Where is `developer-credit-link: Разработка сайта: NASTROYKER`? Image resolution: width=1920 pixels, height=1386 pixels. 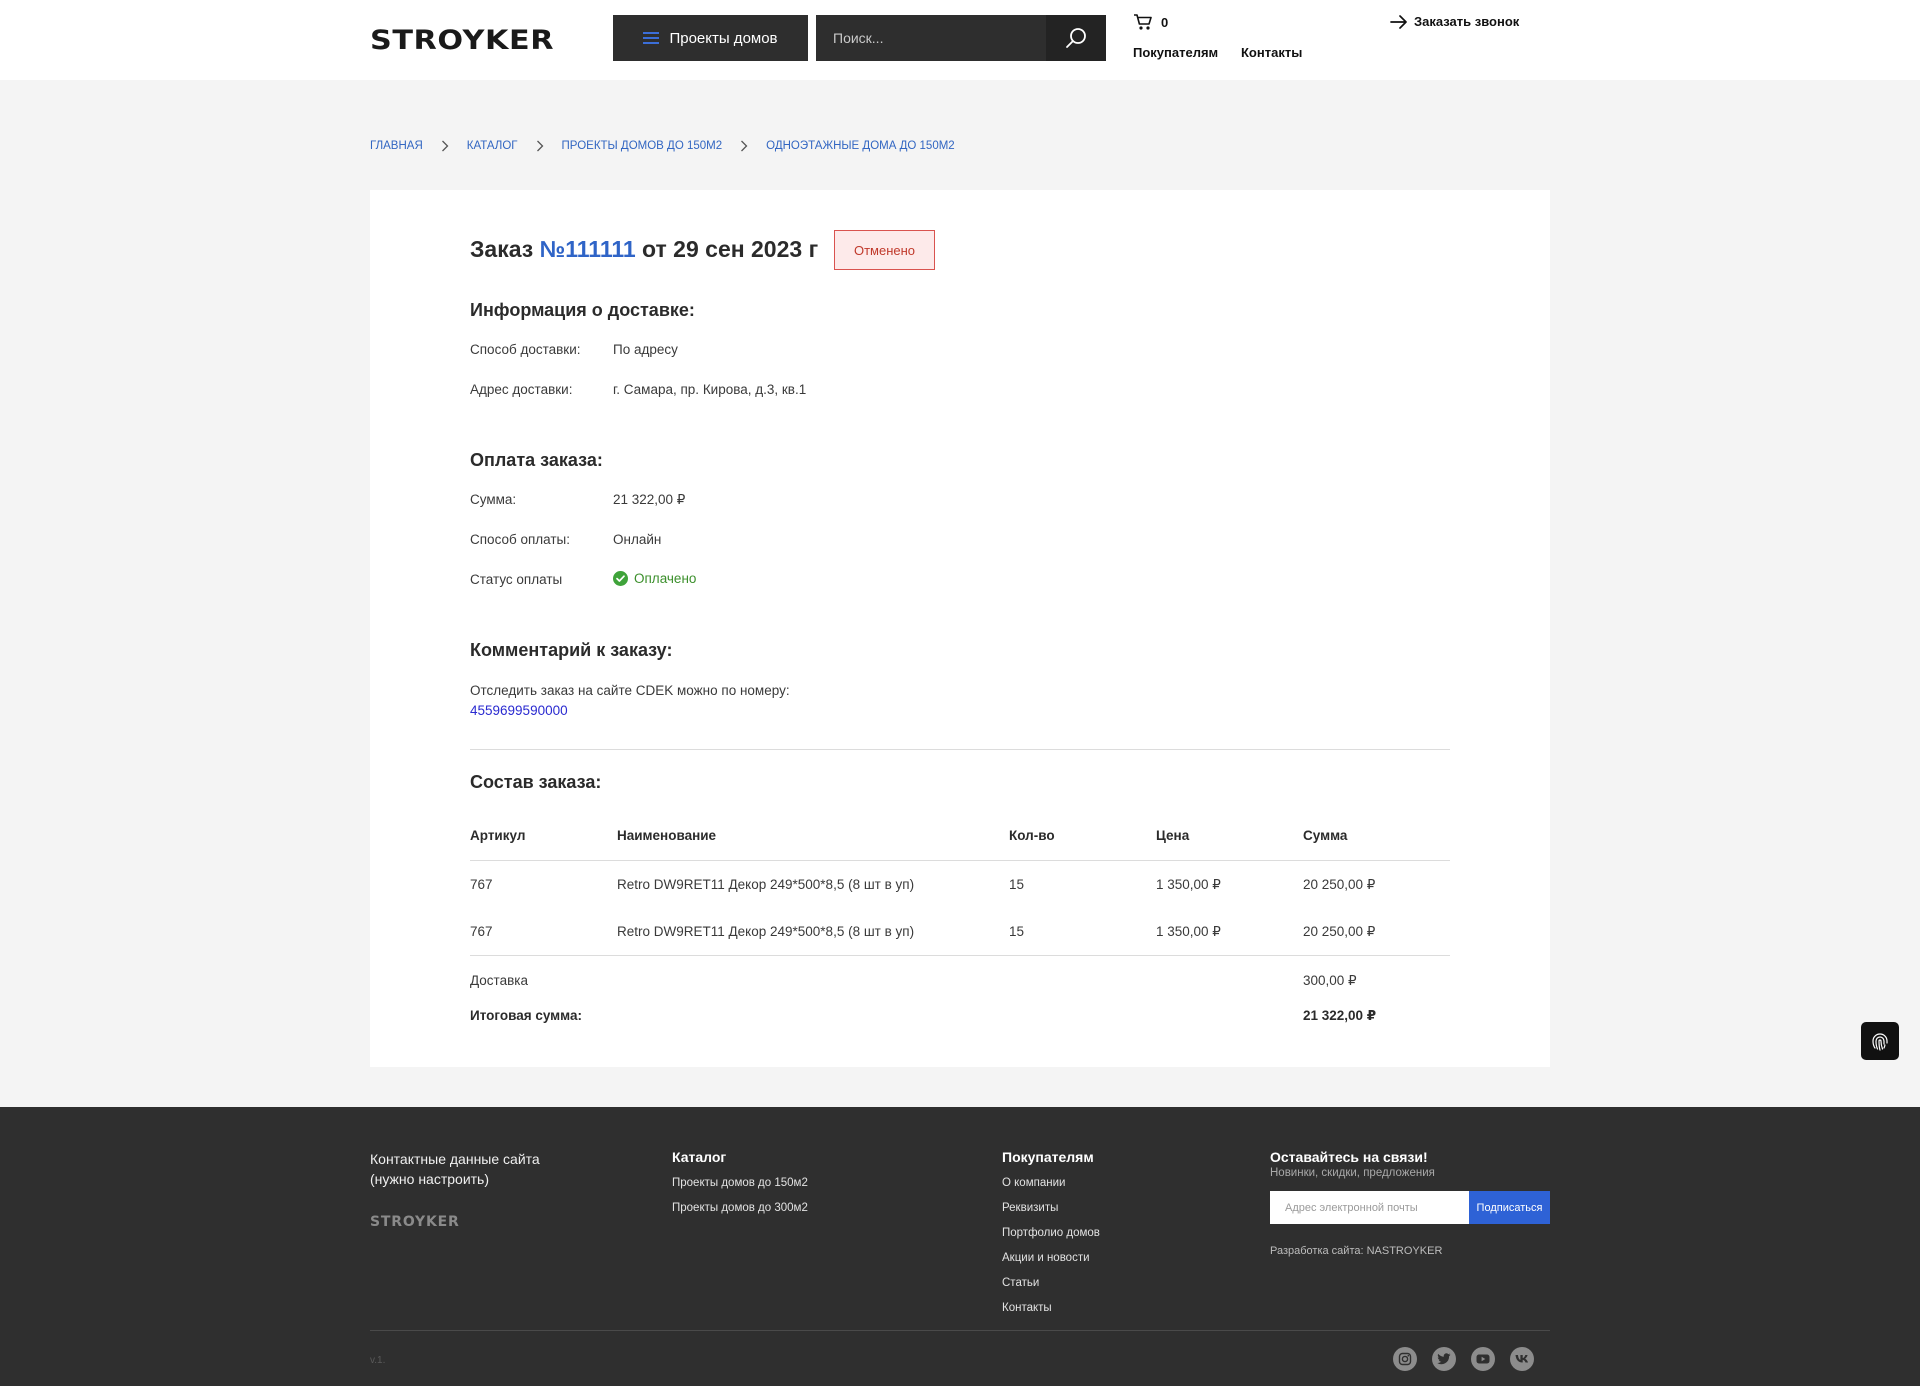 developer-credit-link: Разработка сайта: NASTROYKER is located at coordinates (1356, 1251).